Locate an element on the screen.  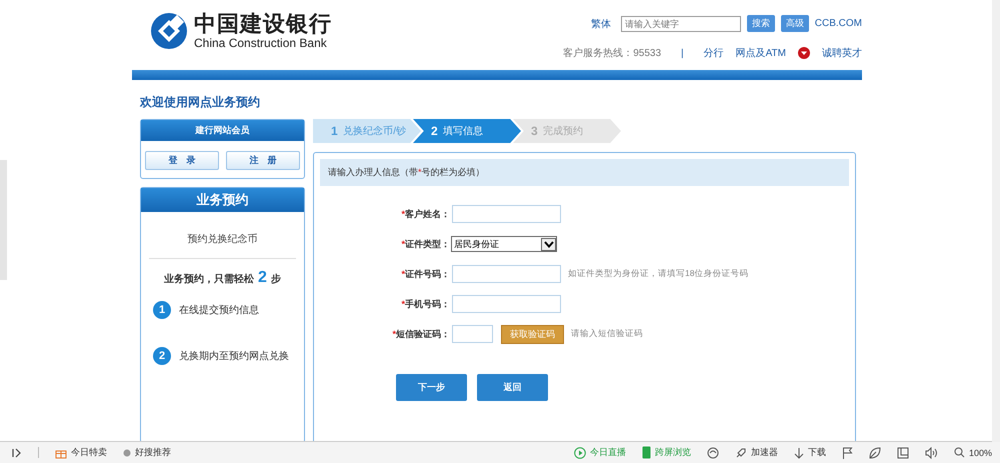
field-label: *手机号码： is located at coordinates (425, 304).